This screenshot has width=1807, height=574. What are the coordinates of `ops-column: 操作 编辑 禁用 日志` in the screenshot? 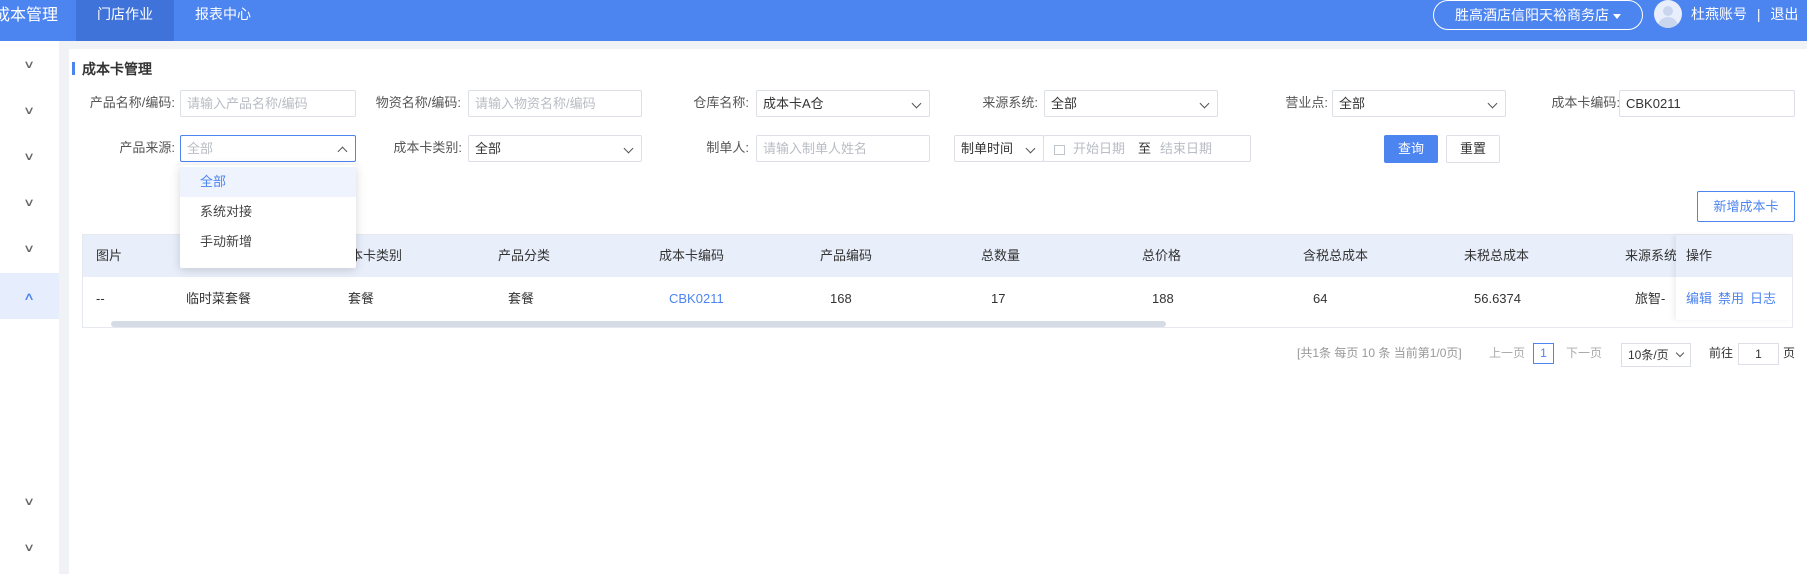 It's located at (1734, 277).